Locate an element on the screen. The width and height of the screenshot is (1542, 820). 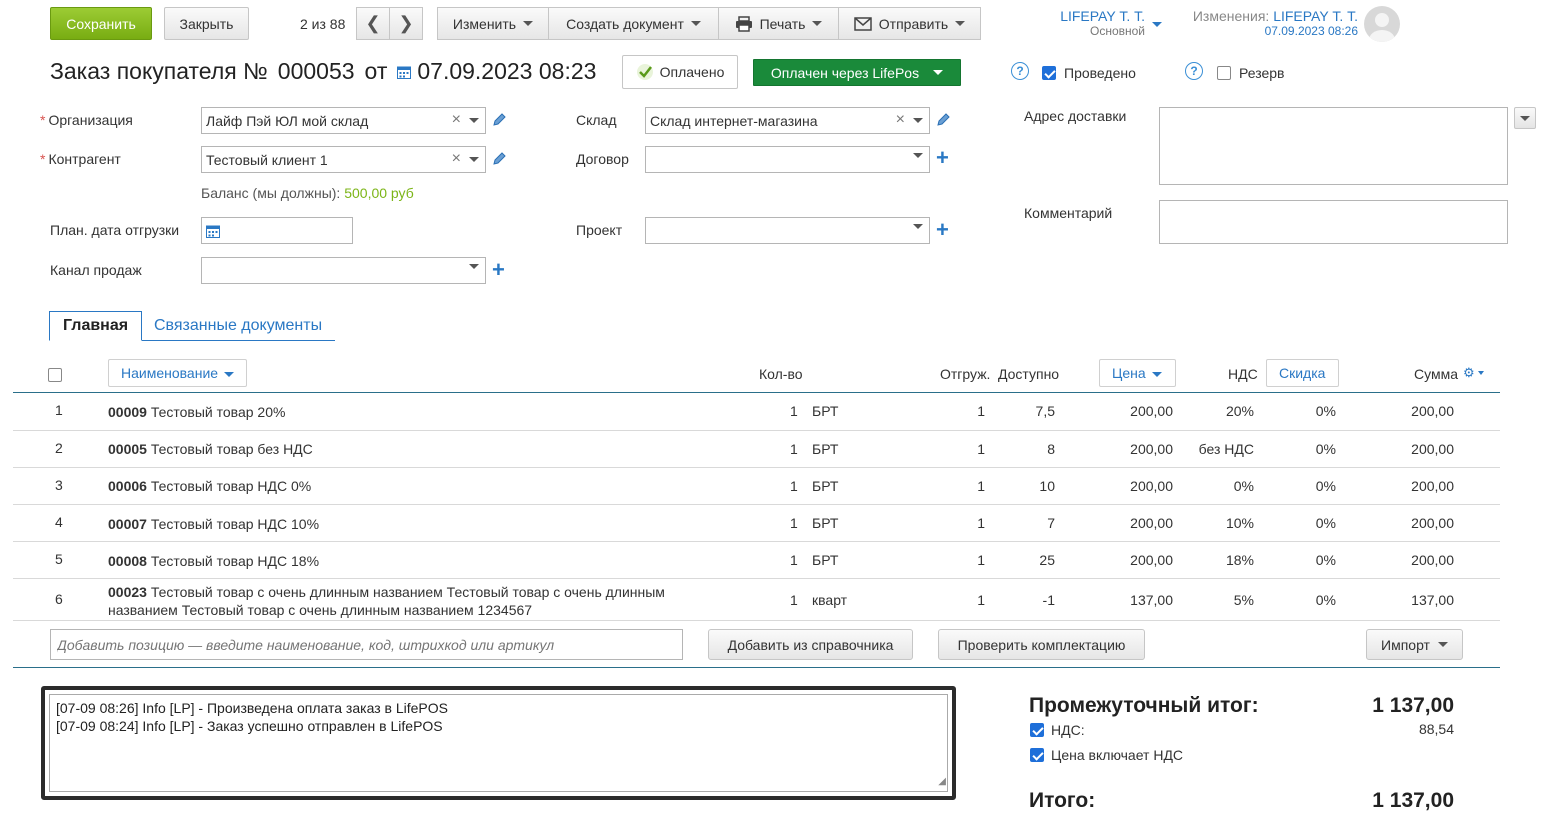
import-button: Импорт is located at coordinates (1414, 644).